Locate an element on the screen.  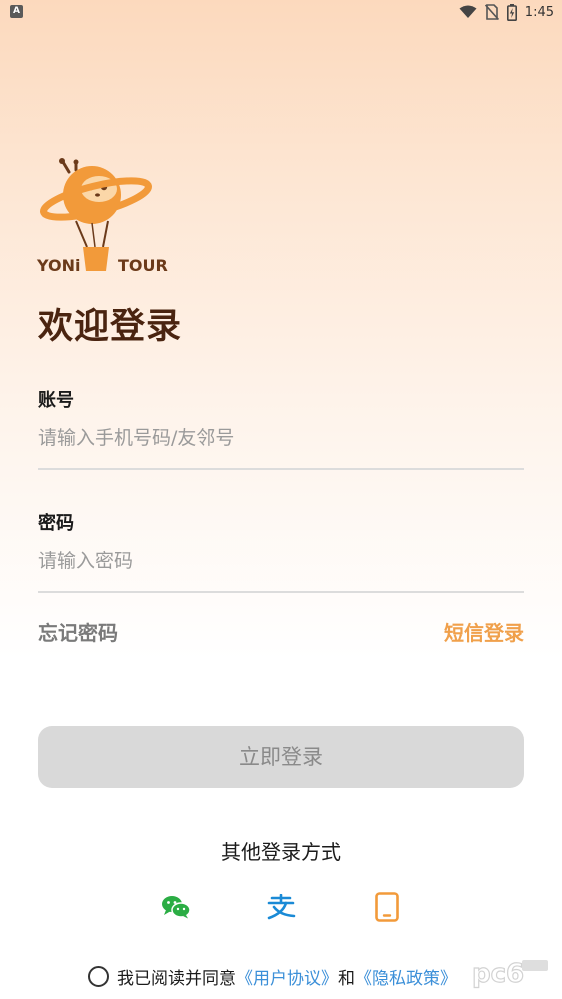
password-divider is located at coordinates (281, 592).